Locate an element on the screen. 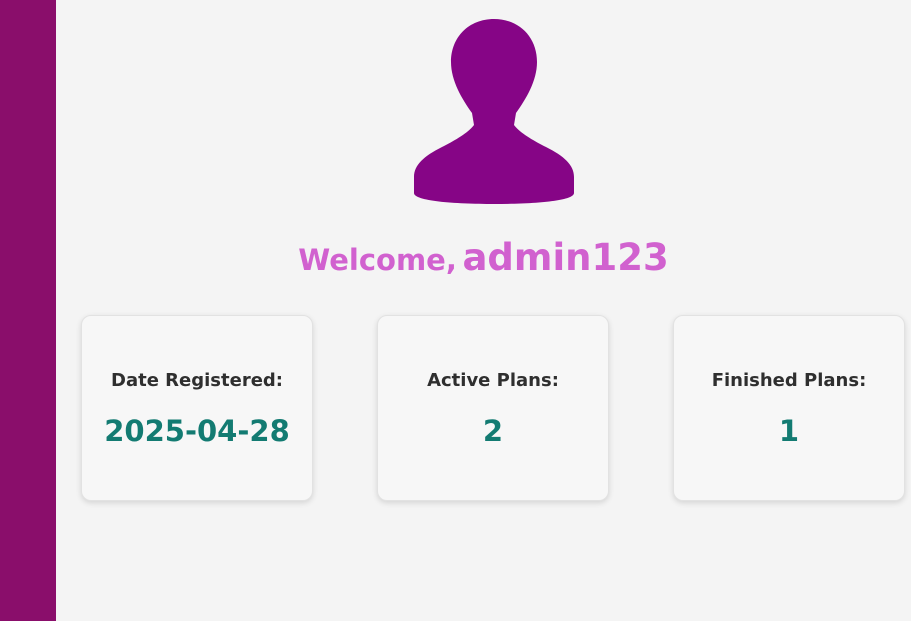 The height and width of the screenshot is (621, 911). stat-label: Active Plans: is located at coordinates (493, 380).